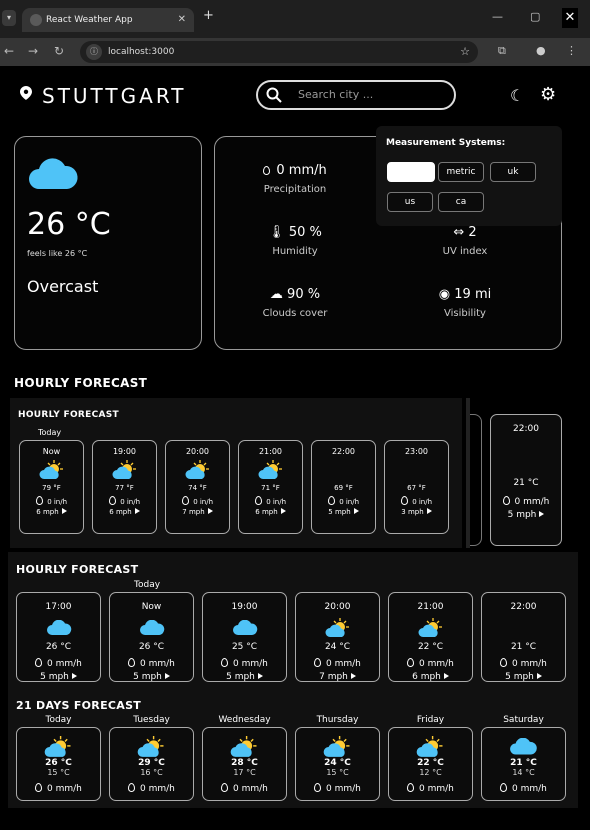 The image size is (590, 830). I want to click on day-low-temp: 12 °C, so click(430, 772).